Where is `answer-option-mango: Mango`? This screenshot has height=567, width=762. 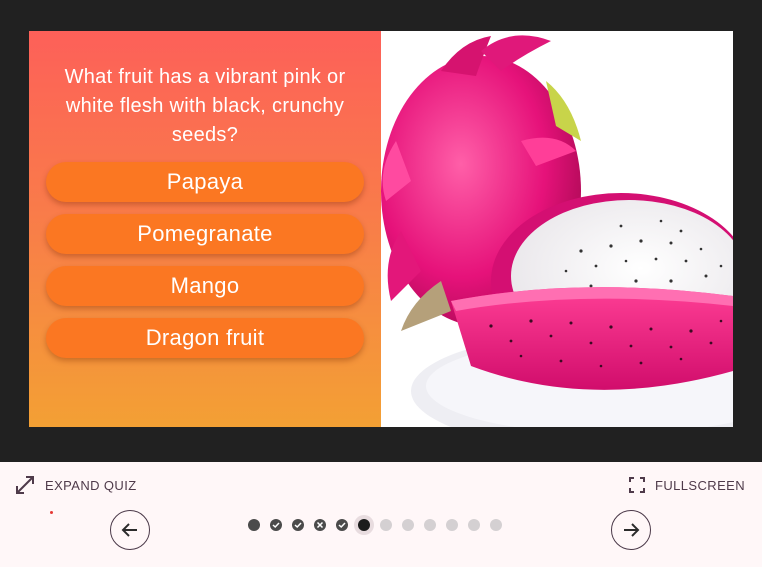
answer-option-mango: Mango is located at coordinates (205, 286).